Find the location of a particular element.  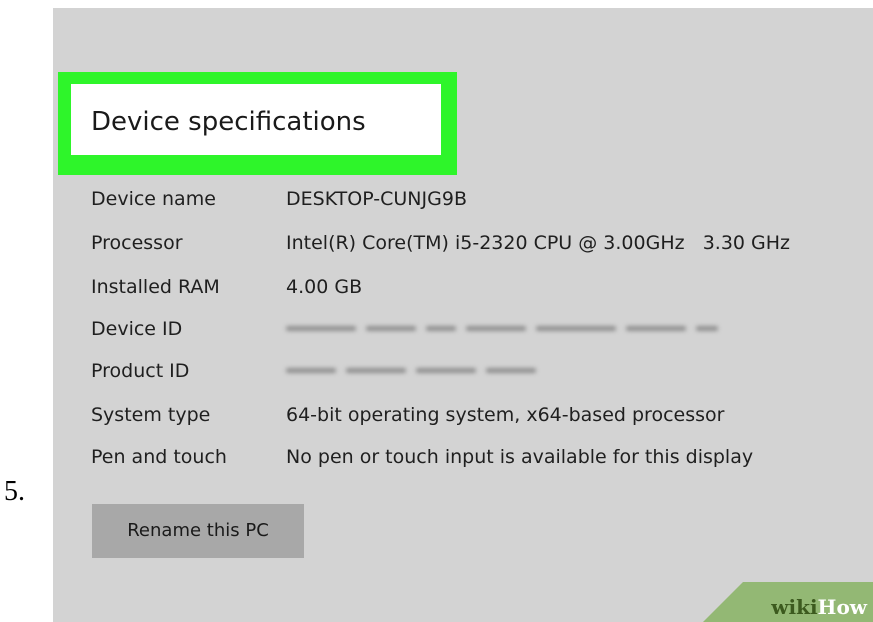

spec-label: Processor is located at coordinates (137, 243).